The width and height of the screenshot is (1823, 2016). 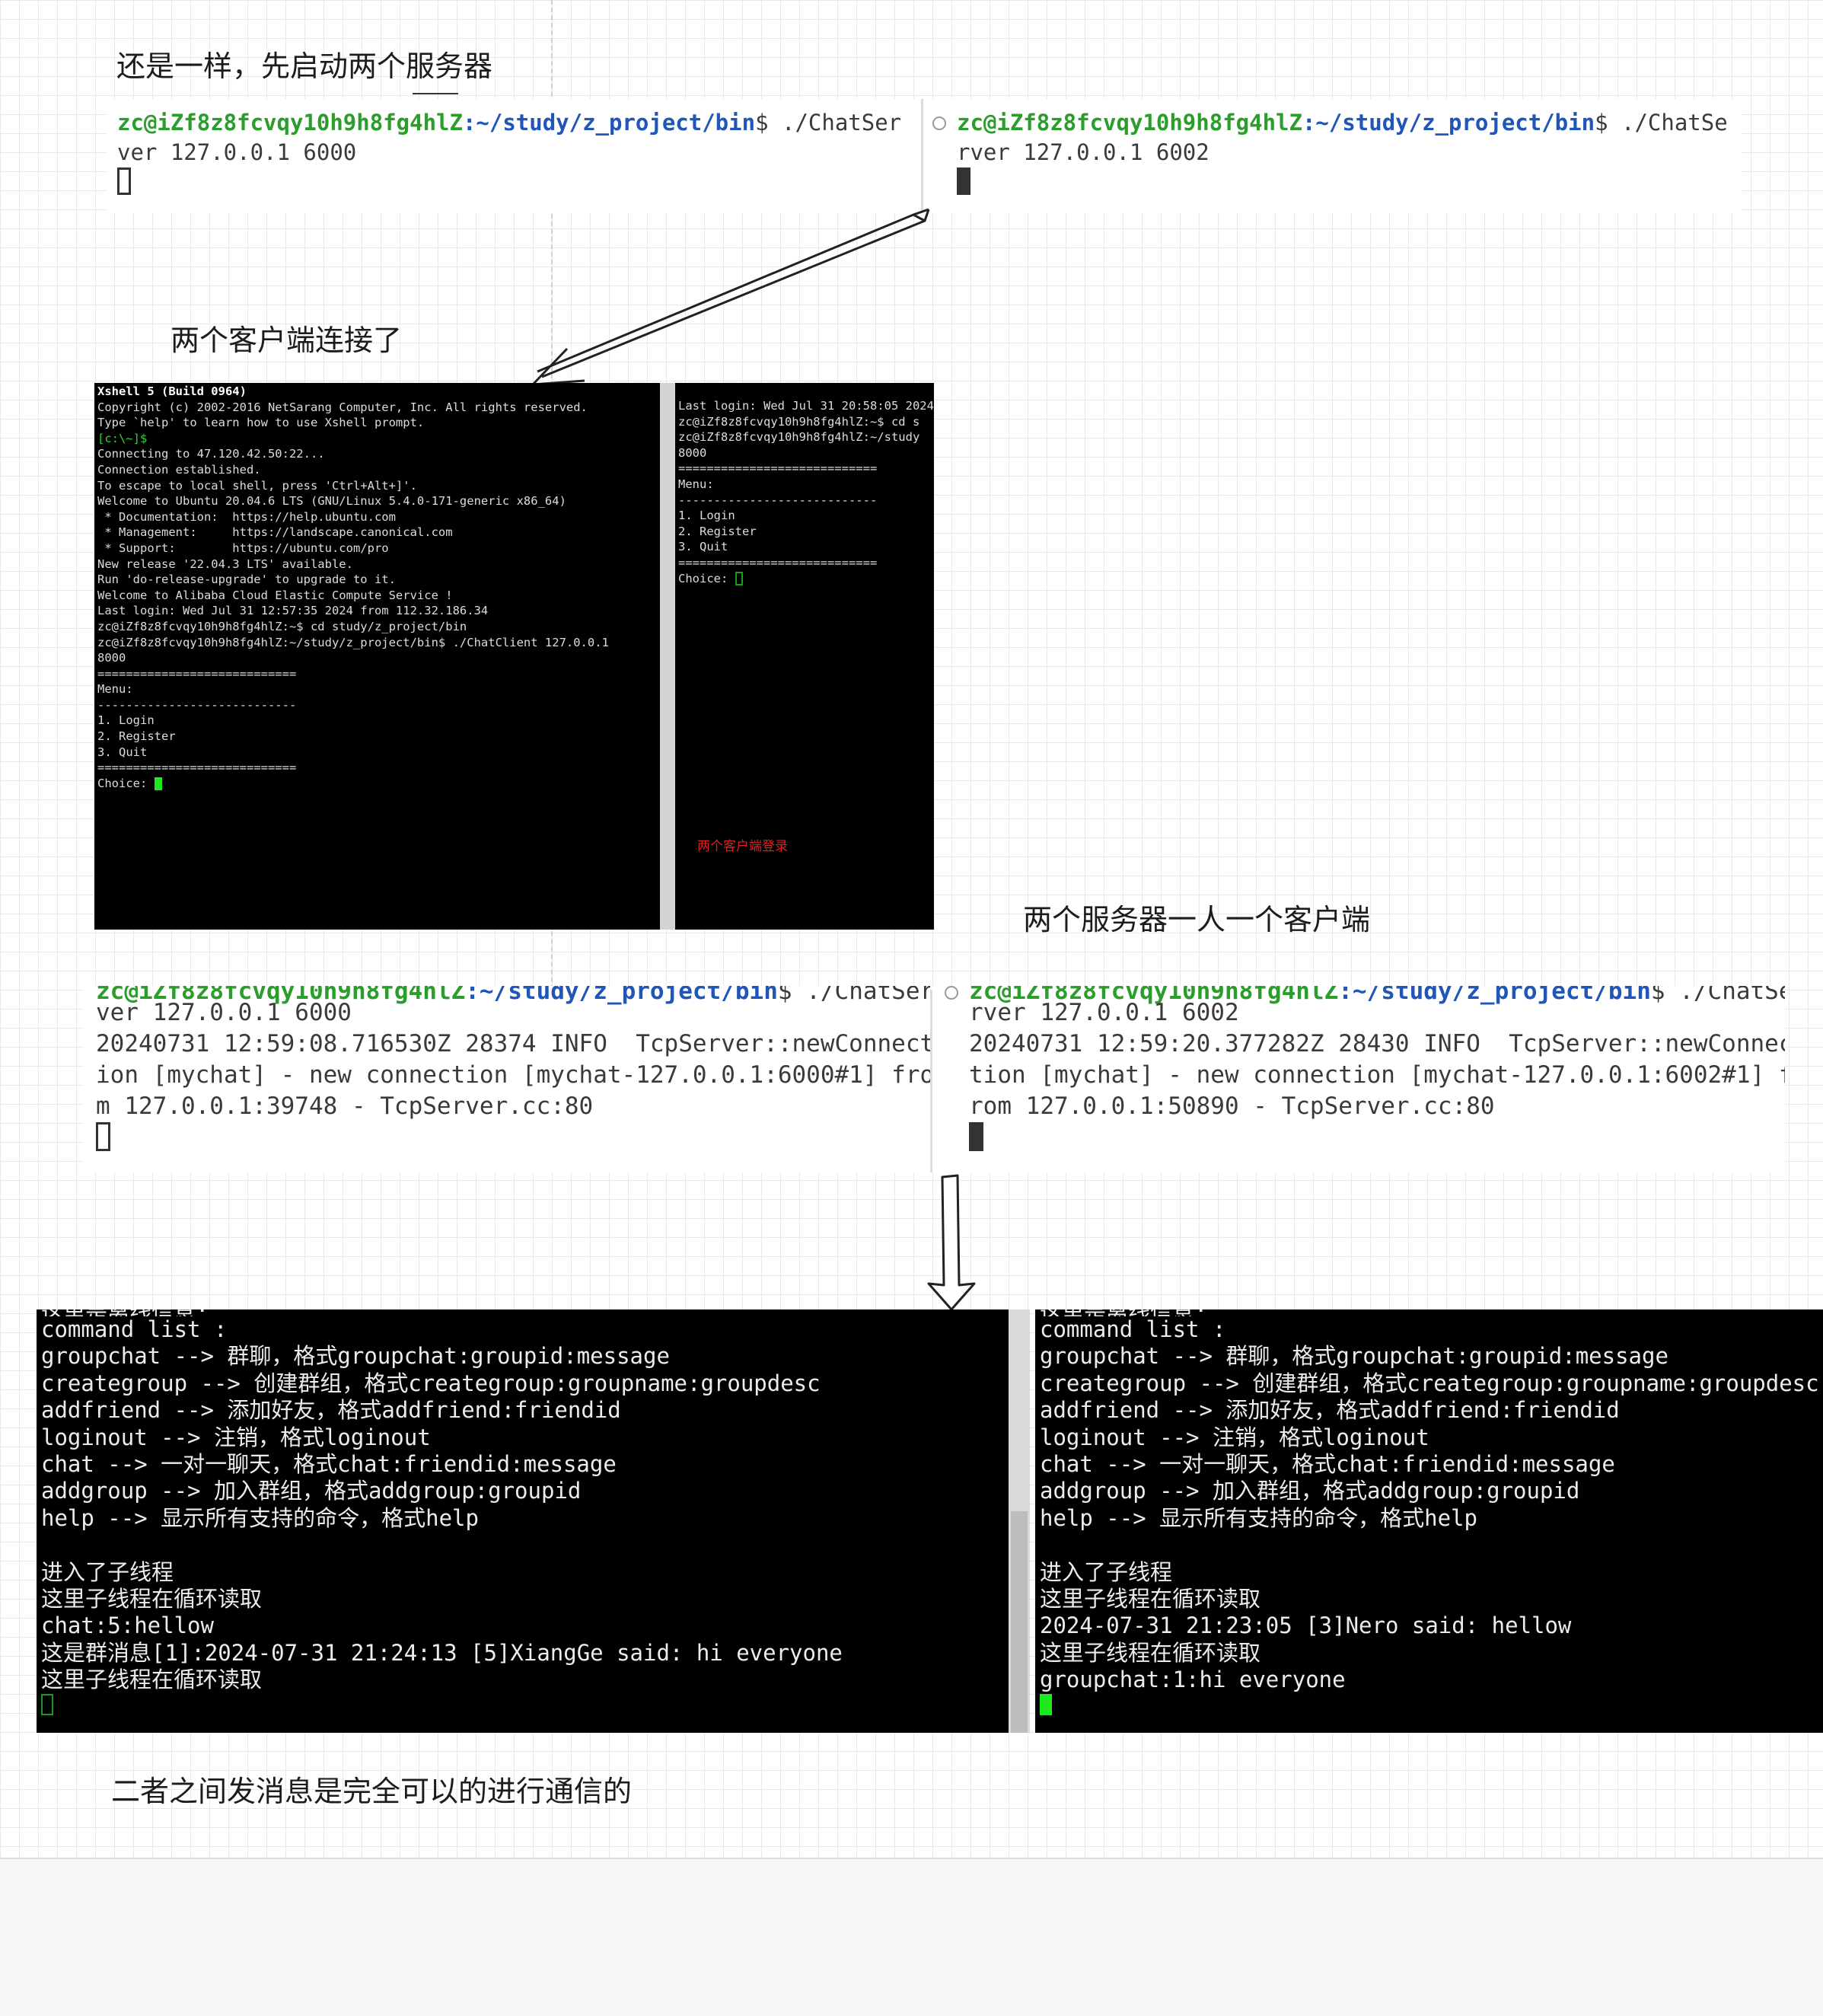 I want to click on terminal-line: New release '22.04.3 LTS' available., so click(x=225, y=564).